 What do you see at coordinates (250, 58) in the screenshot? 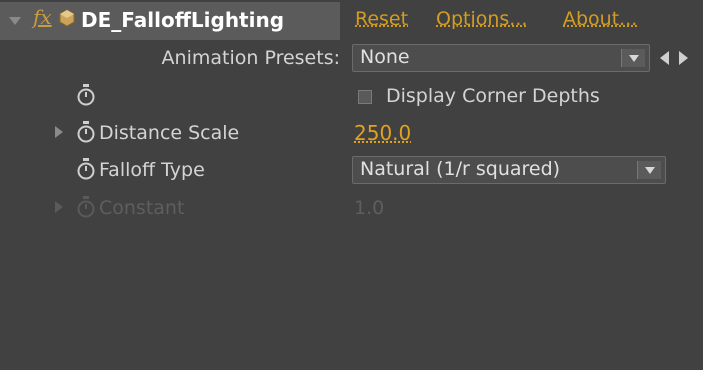
I see `animation-presets-label: Animation Presets:` at bounding box center [250, 58].